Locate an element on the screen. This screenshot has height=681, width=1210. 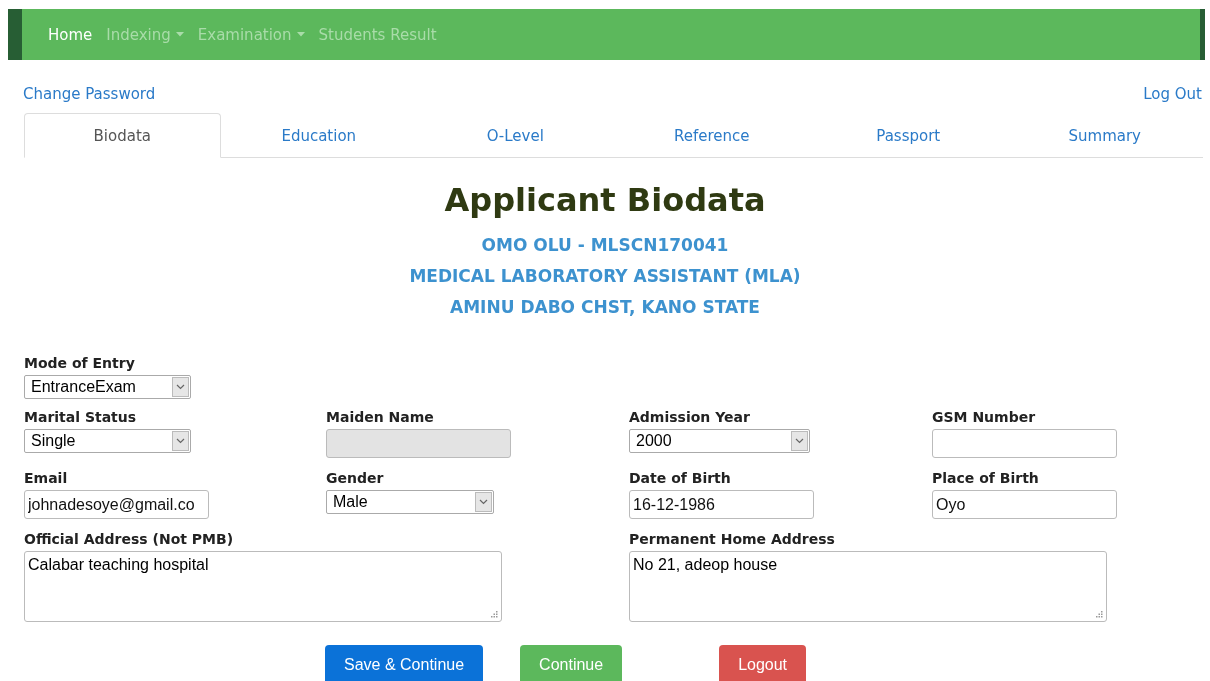
applicant-info: OMO OLU - MLSCN170041 is located at coordinates (605, 245).